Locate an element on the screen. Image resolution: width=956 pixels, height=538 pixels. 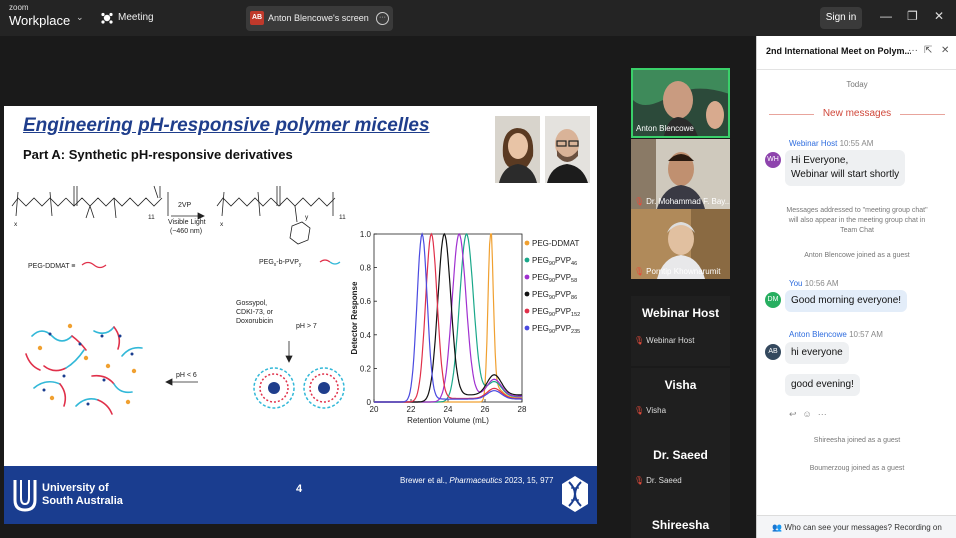
message-line: Good morning everyone! is located at coordinates (846, 300).